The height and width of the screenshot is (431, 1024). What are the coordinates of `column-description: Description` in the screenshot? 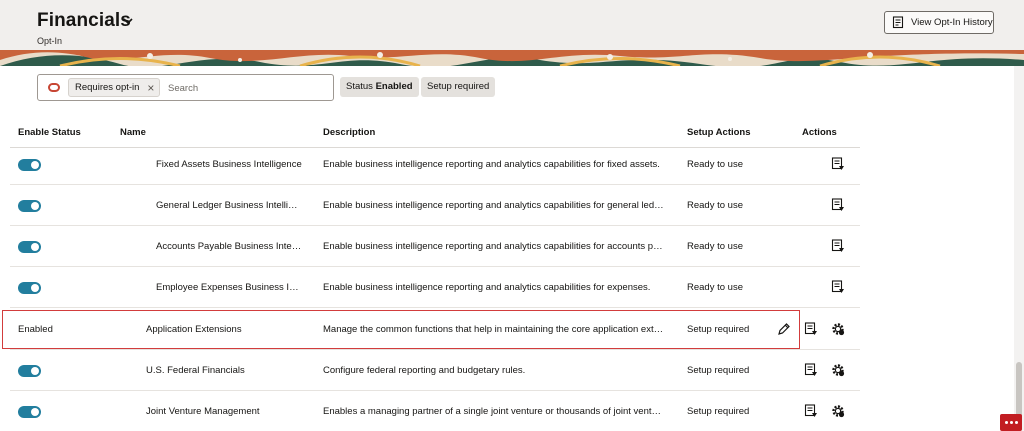 It's located at (349, 132).